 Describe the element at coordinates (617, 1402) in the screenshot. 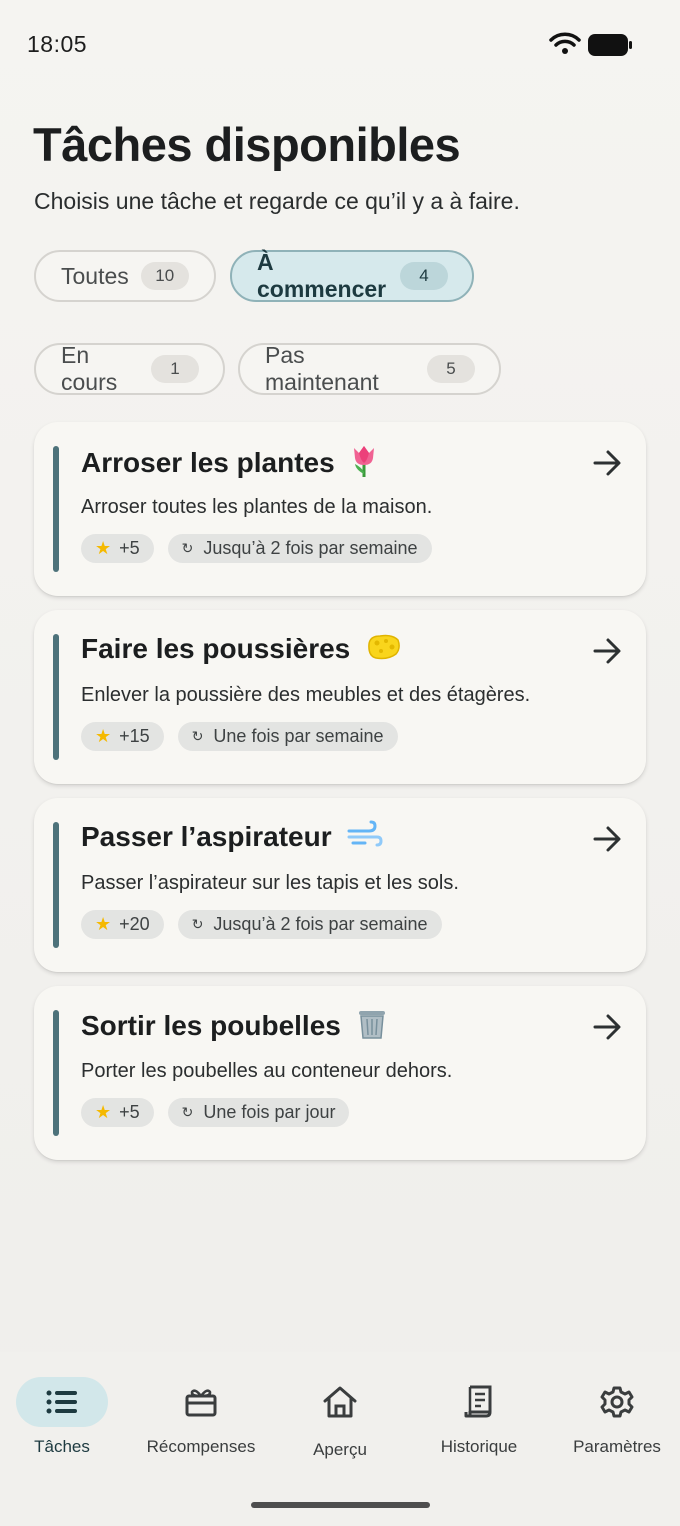

I see `gear-icon` at that location.